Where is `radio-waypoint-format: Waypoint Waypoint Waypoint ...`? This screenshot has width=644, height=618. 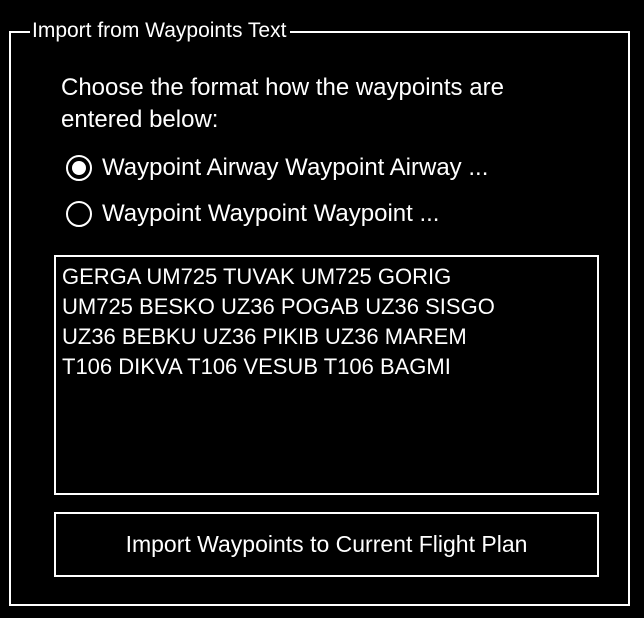
radio-waypoint-format: Waypoint Waypoint Waypoint ... is located at coordinates (252, 214).